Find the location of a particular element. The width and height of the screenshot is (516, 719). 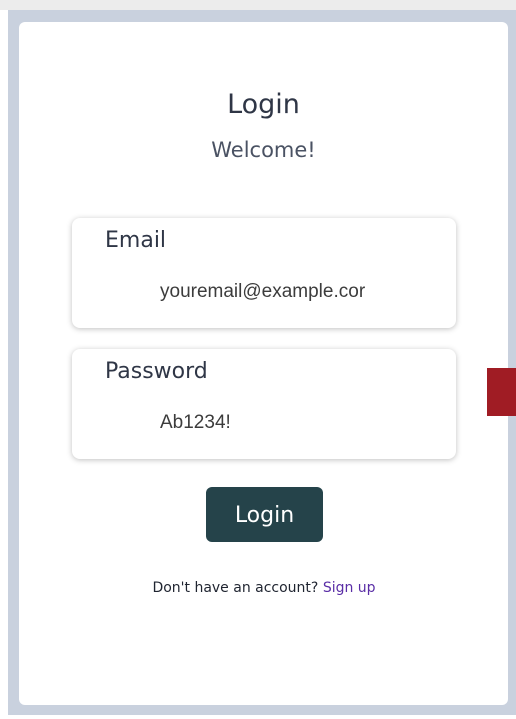

signup-prompt-line: Don't have an account? Sign up is located at coordinates (258, 588).